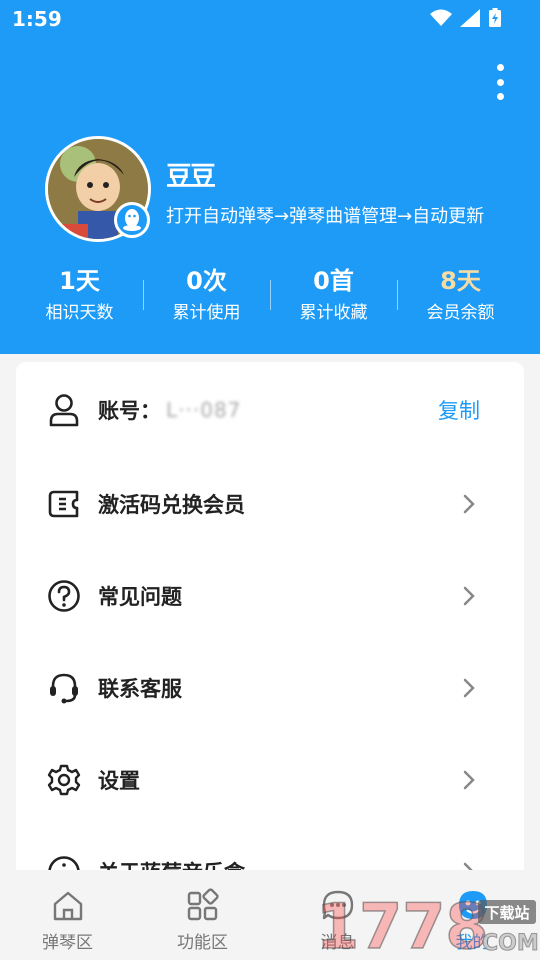 This screenshot has width=540, height=960. I want to click on stat-value: 0首, so click(333, 281).